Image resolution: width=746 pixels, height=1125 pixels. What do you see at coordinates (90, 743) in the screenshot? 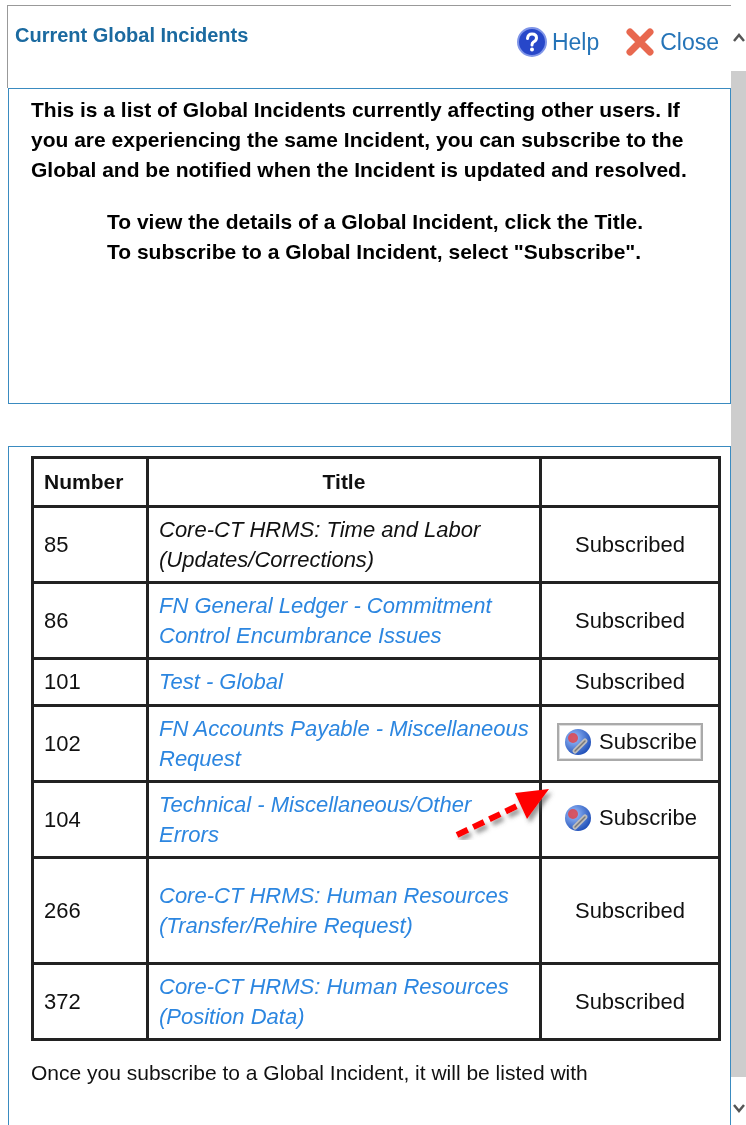
I see `number-cell: 102` at bounding box center [90, 743].